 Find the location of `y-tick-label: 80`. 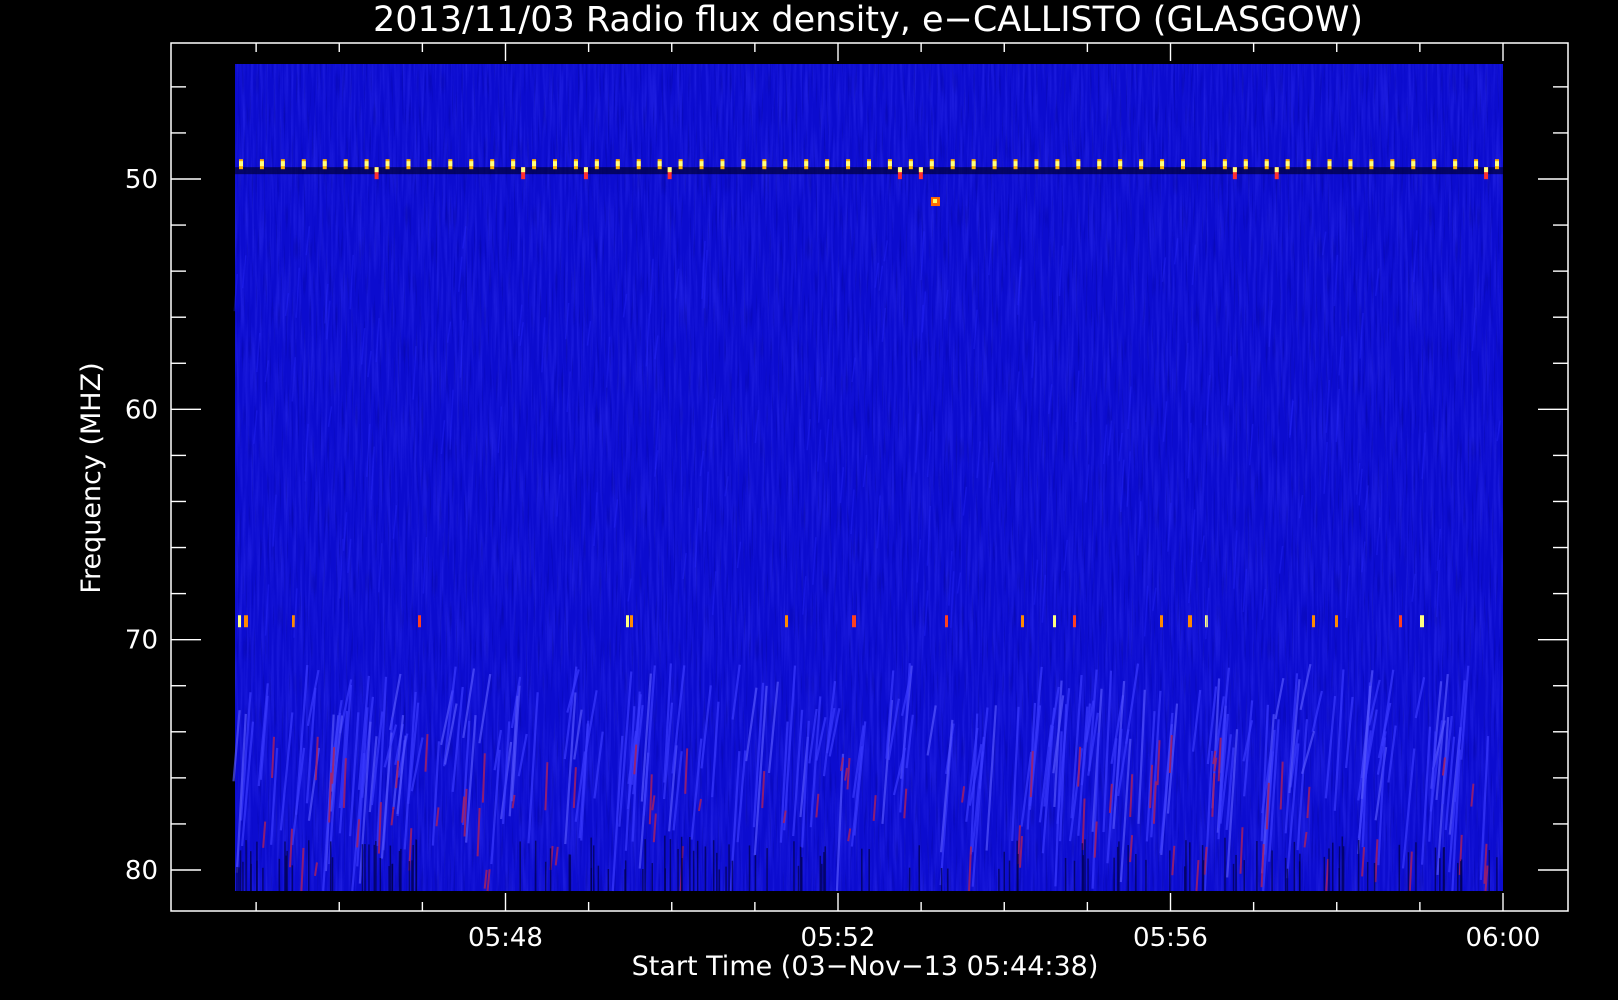

y-tick-label: 80 is located at coordinates (141, 871).